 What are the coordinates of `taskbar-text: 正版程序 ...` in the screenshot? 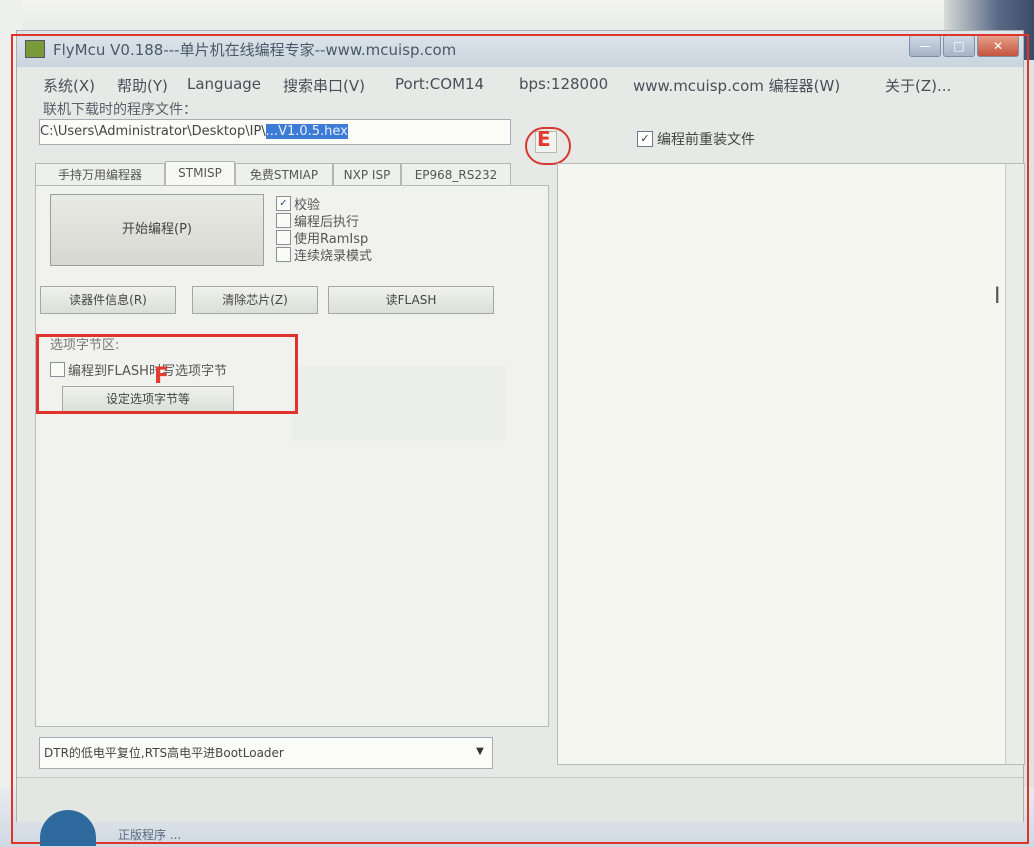 It's located at (150, 835).